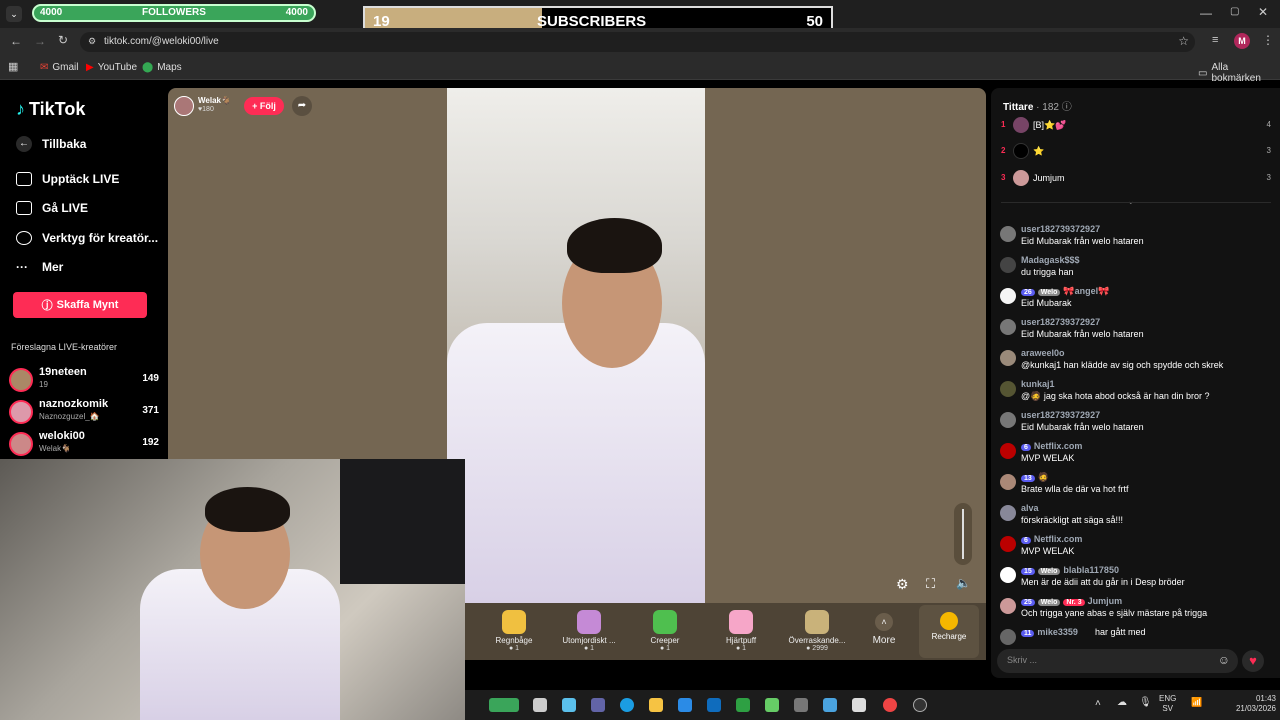 Image resolution: width=1280 pixels, height=720 pixels. Describe the element at coordinates (111, 67) in the screenshot. I see `bookmark-youtube: ▶ YouTube` at that location.